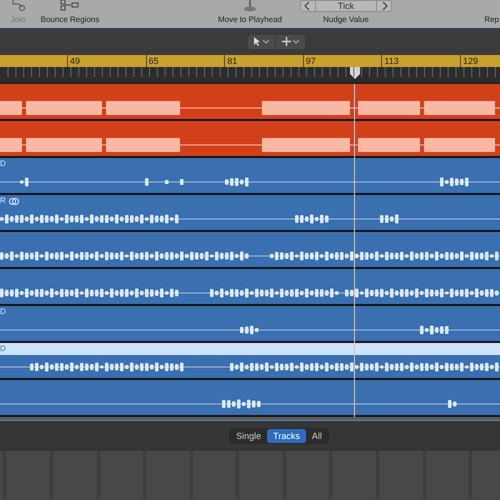  What do you see at coordinates (257, 41) in the screenshot?
I see `pointer-icon` at bounding box center [257, 41].